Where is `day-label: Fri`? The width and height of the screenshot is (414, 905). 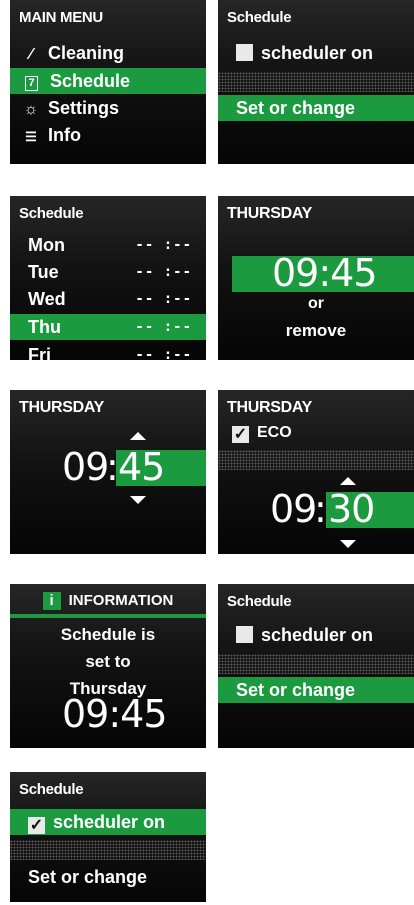
day-label: Fri is located at coordinates (40, 352).